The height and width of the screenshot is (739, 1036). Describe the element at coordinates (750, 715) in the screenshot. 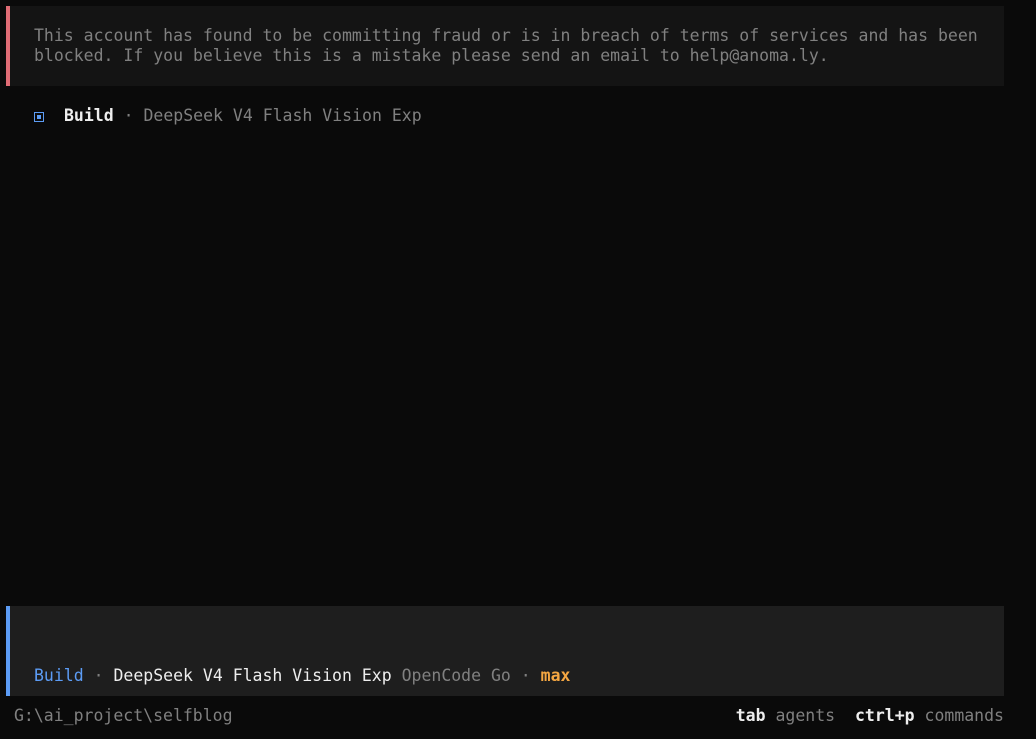

I see `tab-key: tab` at that location.